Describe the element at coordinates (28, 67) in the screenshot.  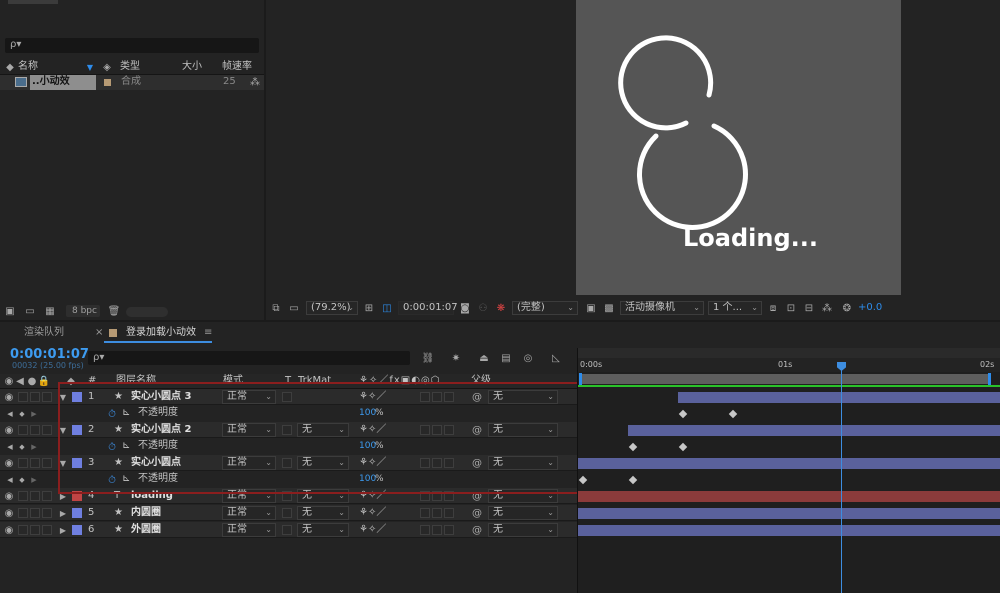
I see `column-name: 名称` at that location.